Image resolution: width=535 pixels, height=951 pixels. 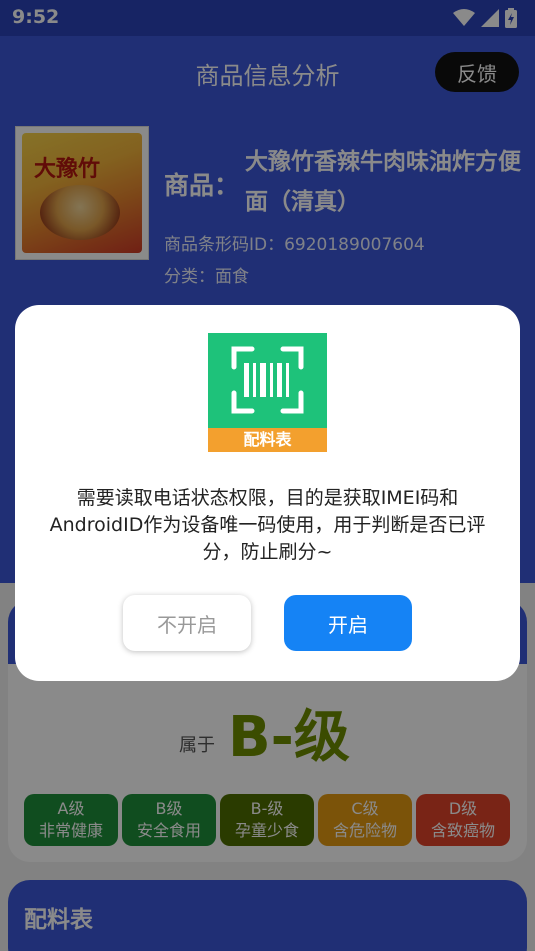 I want to click on app-logo: 配料表, so click(x=267, y=392).